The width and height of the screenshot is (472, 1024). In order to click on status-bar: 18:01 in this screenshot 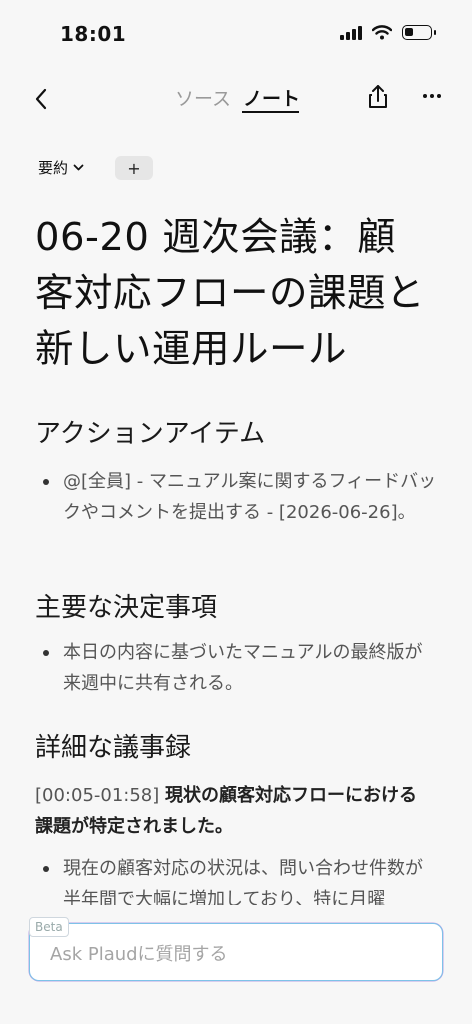, I will do `click(236, 35)`.